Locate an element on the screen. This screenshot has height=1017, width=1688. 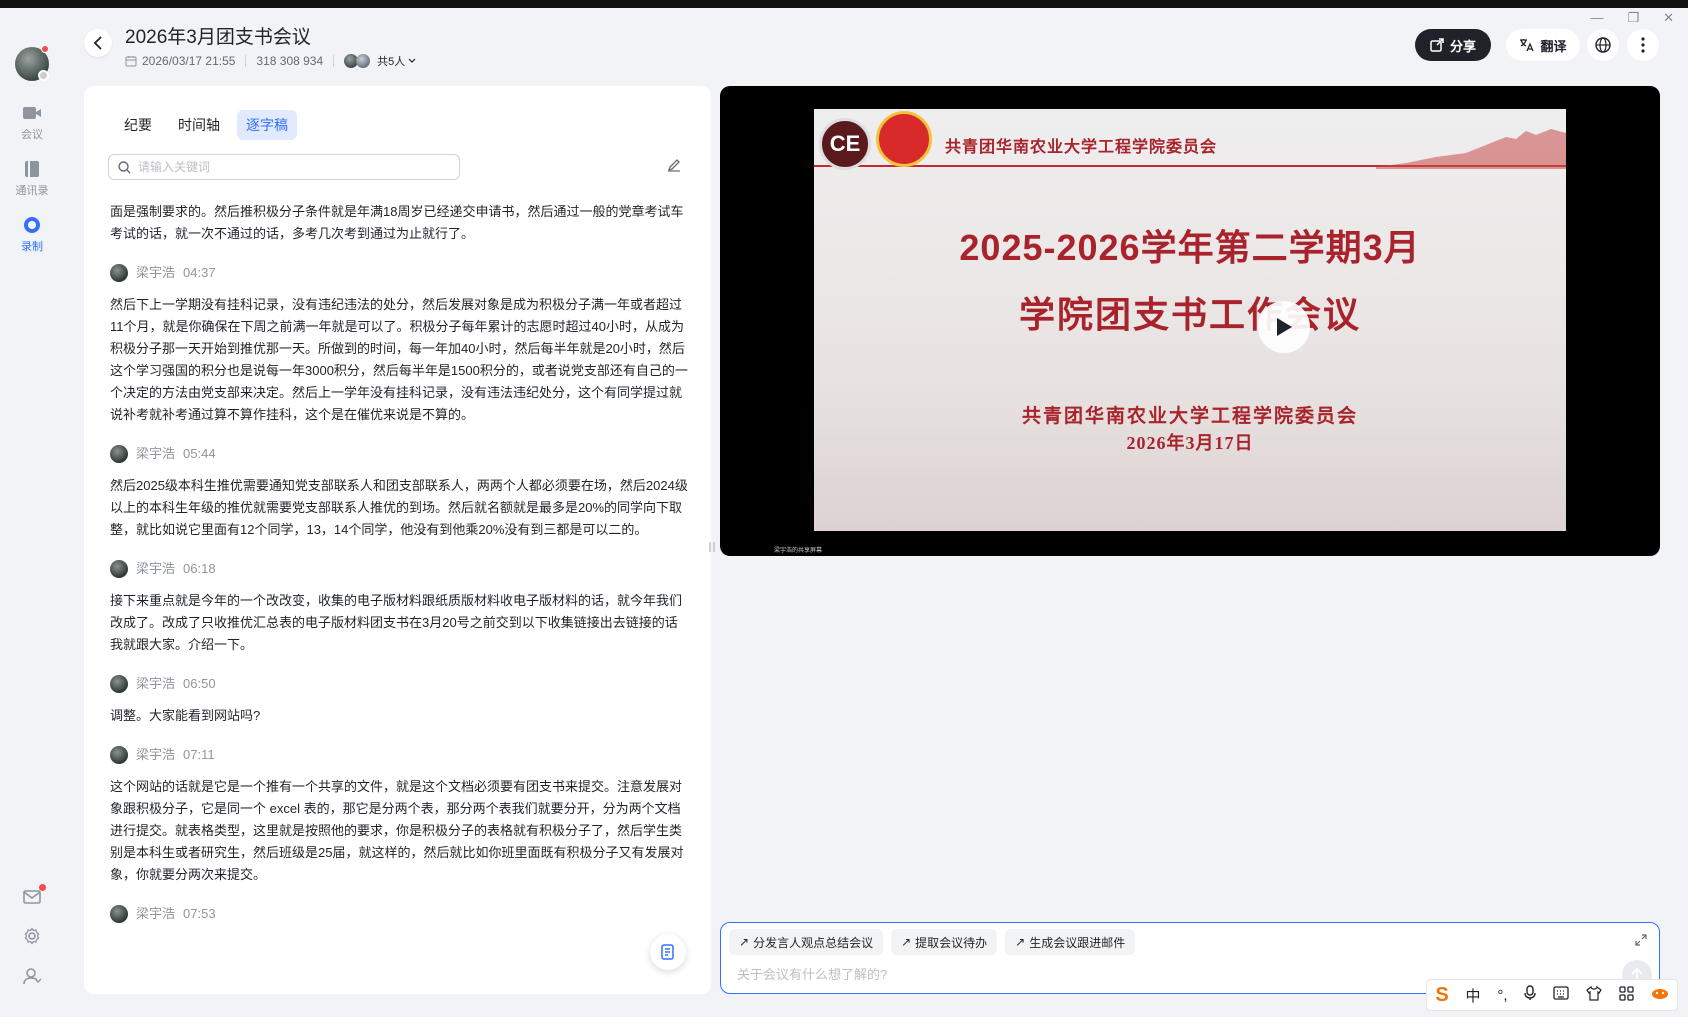
datetime-text: 2026/03/17 21:55 is located at coordinates (189, 61).